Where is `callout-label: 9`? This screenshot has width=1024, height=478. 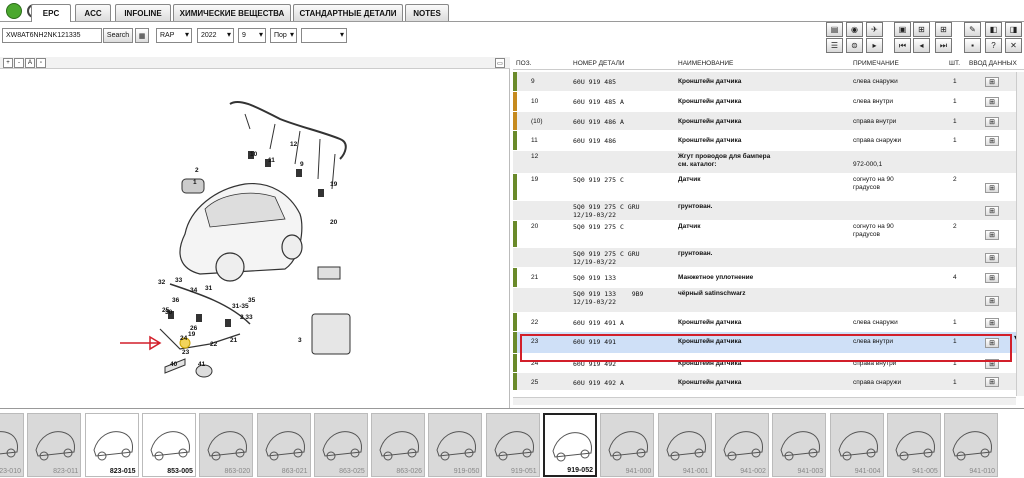
callout-label: 9 is located at coordinates (302, 164).